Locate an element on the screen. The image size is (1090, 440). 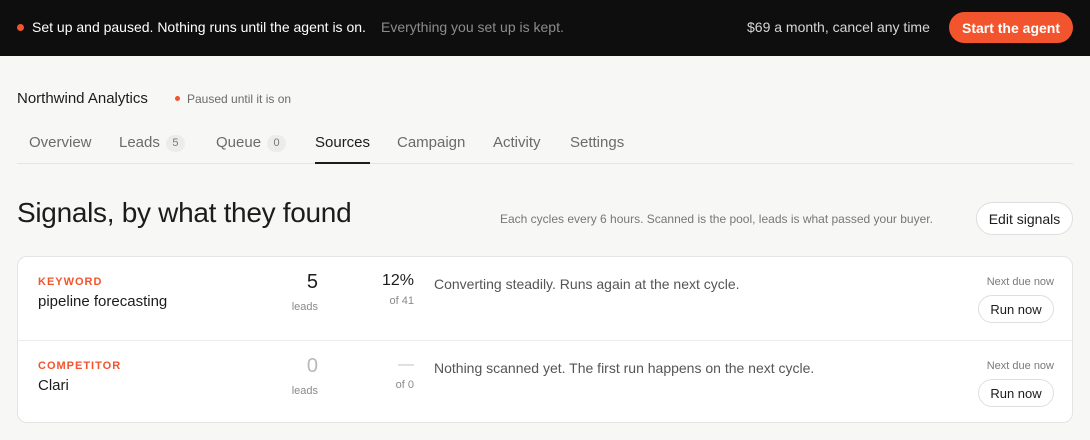
tab-settings: Settings is located at coordinates (597, 149).